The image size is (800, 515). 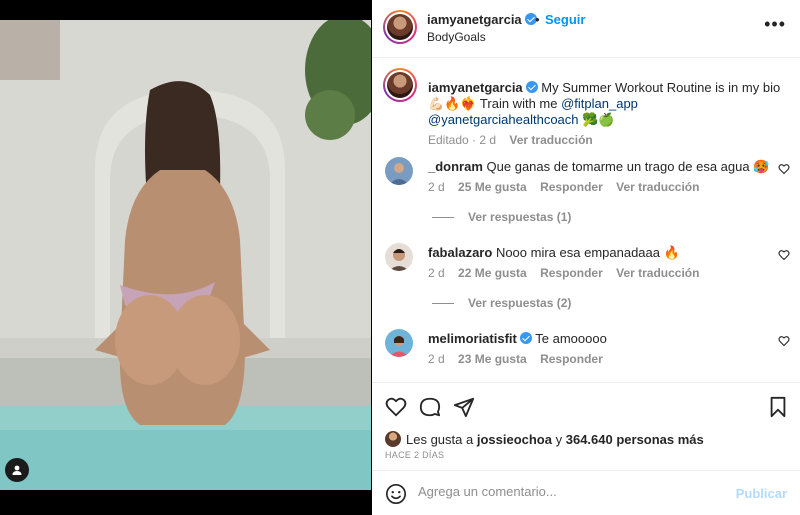 I want to click on heart-icon, so click(x=396, y=407).